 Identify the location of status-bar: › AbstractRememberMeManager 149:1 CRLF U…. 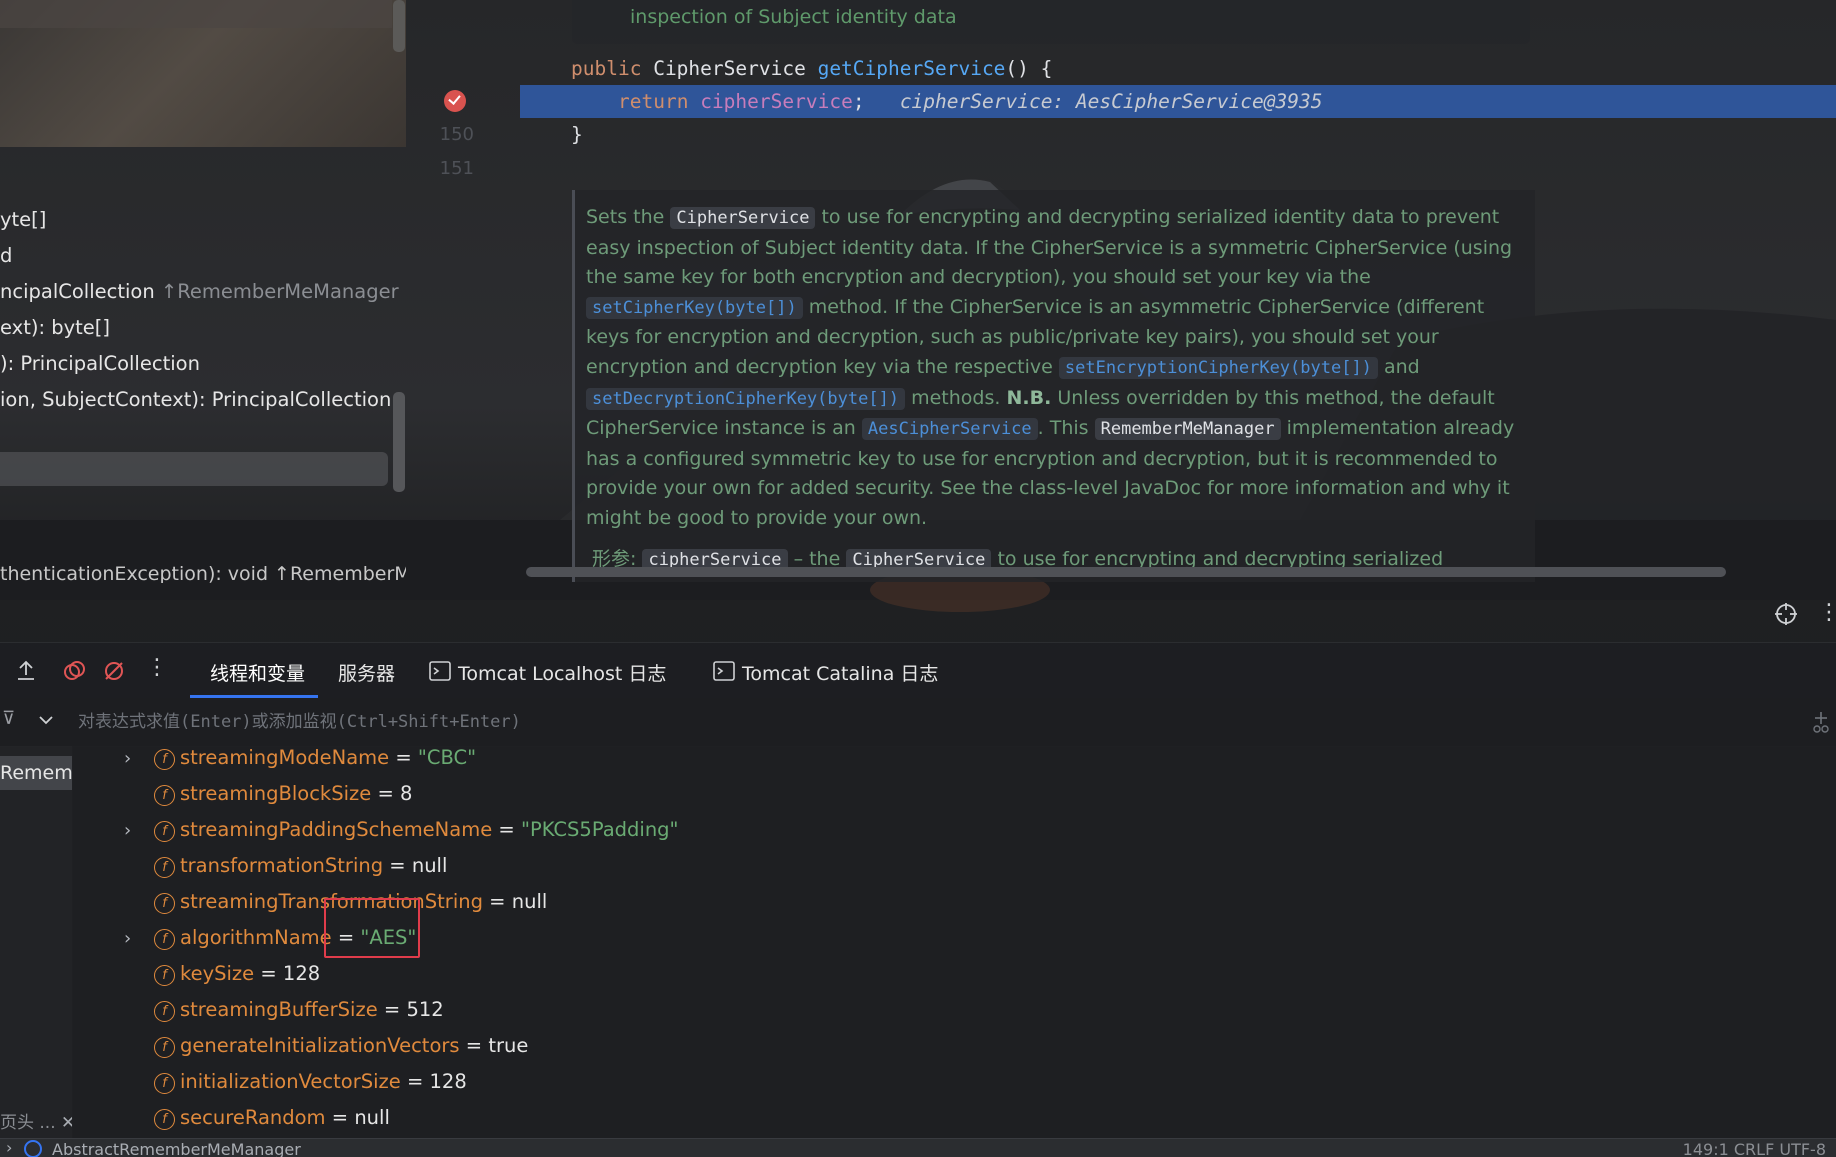
(918, 1147).